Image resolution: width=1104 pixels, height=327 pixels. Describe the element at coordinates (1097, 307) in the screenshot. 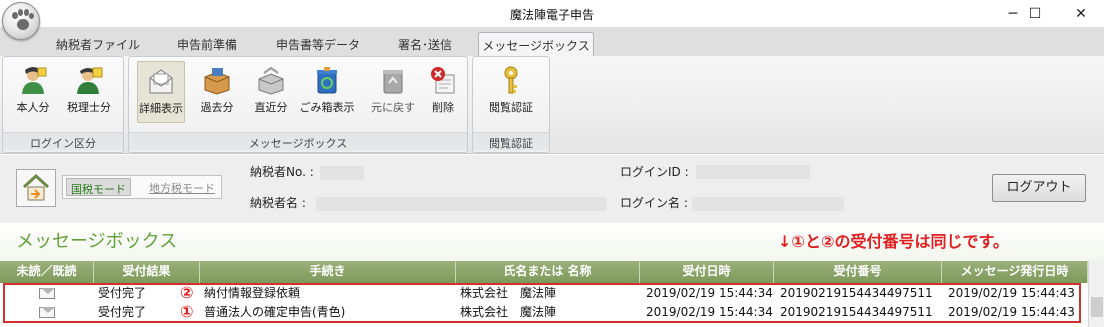

I see `scrollbar-thumb` at that location.